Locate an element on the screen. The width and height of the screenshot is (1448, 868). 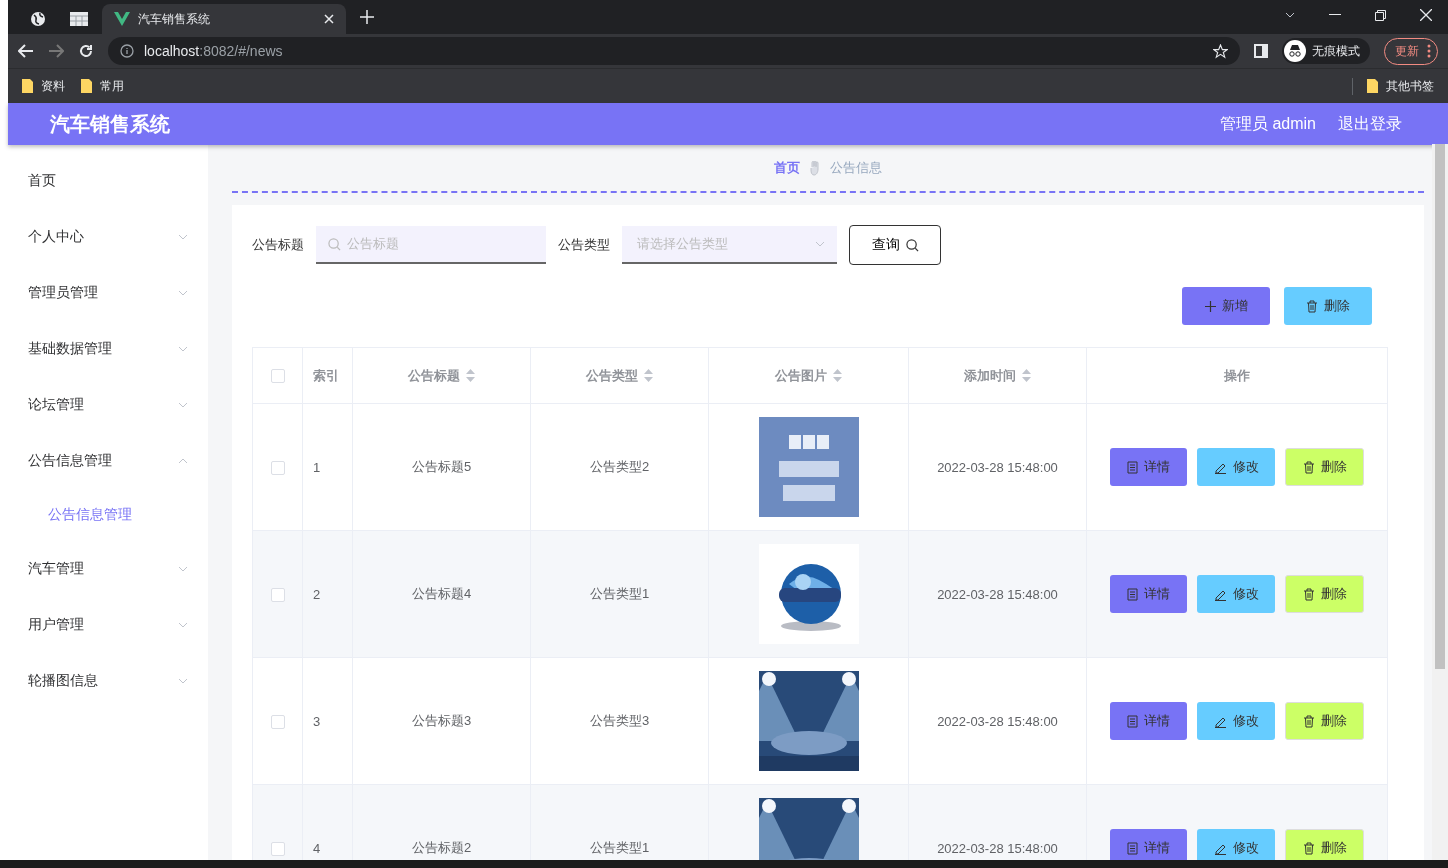
column-header: 公告标题 is located at coordinates (434, 375).